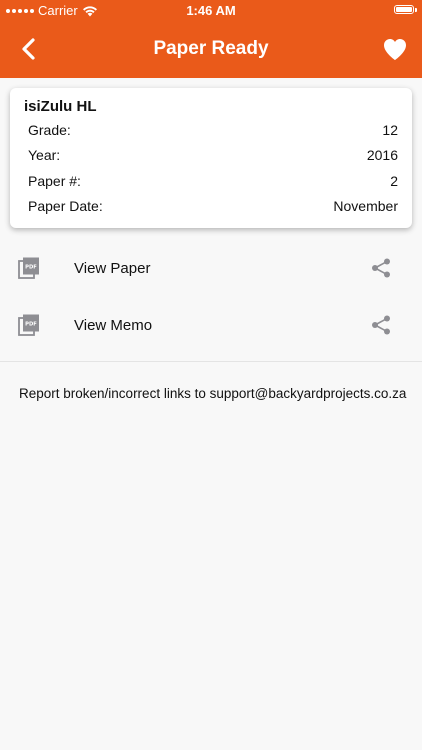  I want to click on paper-date-value: November, so click(365, 206).